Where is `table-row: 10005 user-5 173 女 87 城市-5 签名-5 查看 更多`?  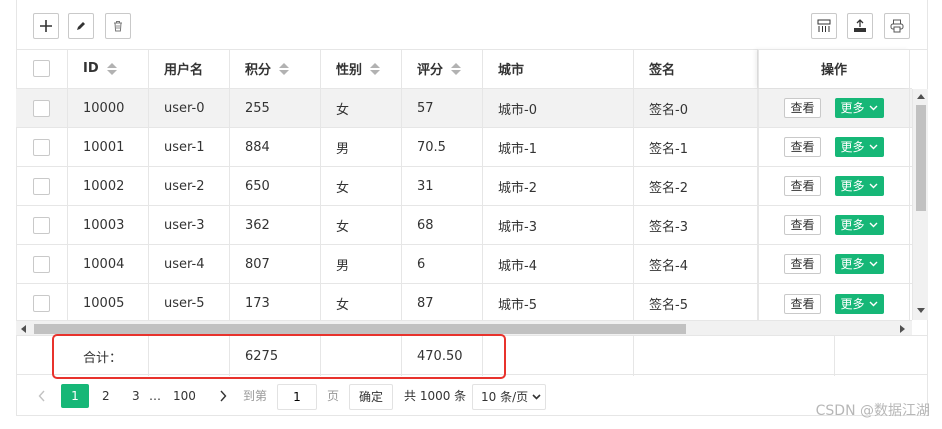 table-row: 10005 user-5 173 女 87 城市-5 签名-5 查看 更多 is located at coordinates (464, 303).